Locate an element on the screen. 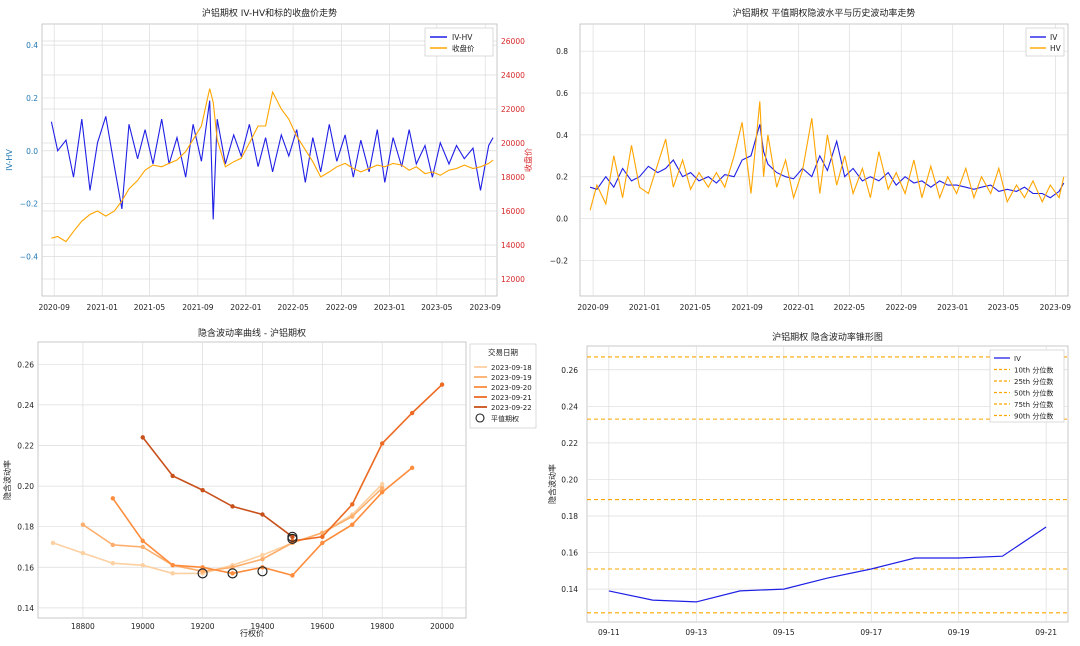 Image resolution: width=1080 pixels, height=646 pixels. x-tick-label: 09-21 is located at coordinates (1046, 632).